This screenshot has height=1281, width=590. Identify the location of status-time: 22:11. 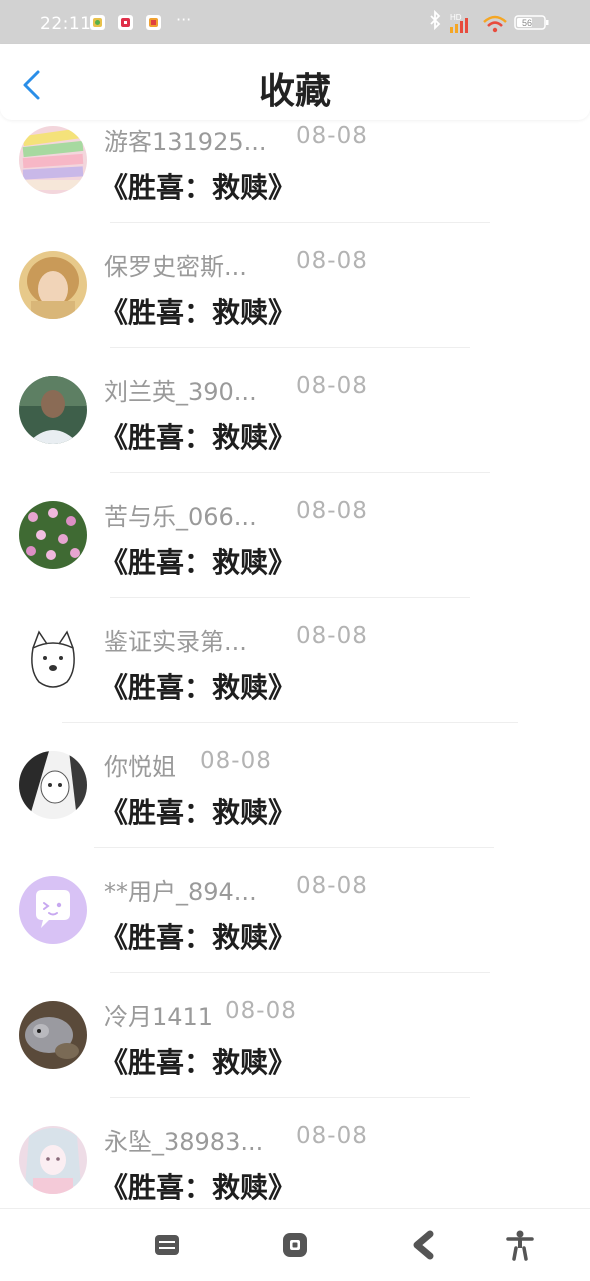
(66, 24).